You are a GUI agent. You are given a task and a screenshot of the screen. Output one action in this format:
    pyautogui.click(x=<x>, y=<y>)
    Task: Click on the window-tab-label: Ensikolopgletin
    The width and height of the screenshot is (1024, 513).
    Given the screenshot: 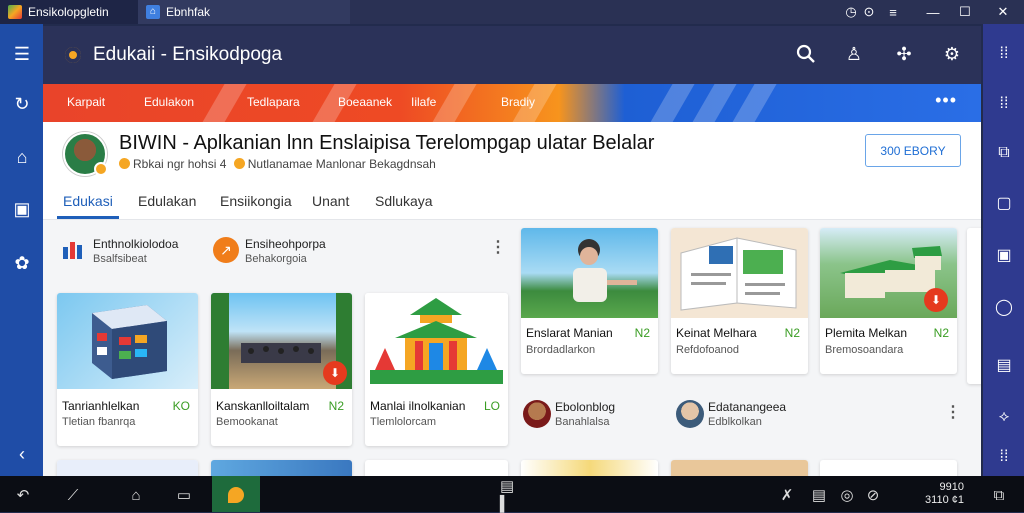 What is the action you would take?
    pyautogui.click(x=68, y=12)
    